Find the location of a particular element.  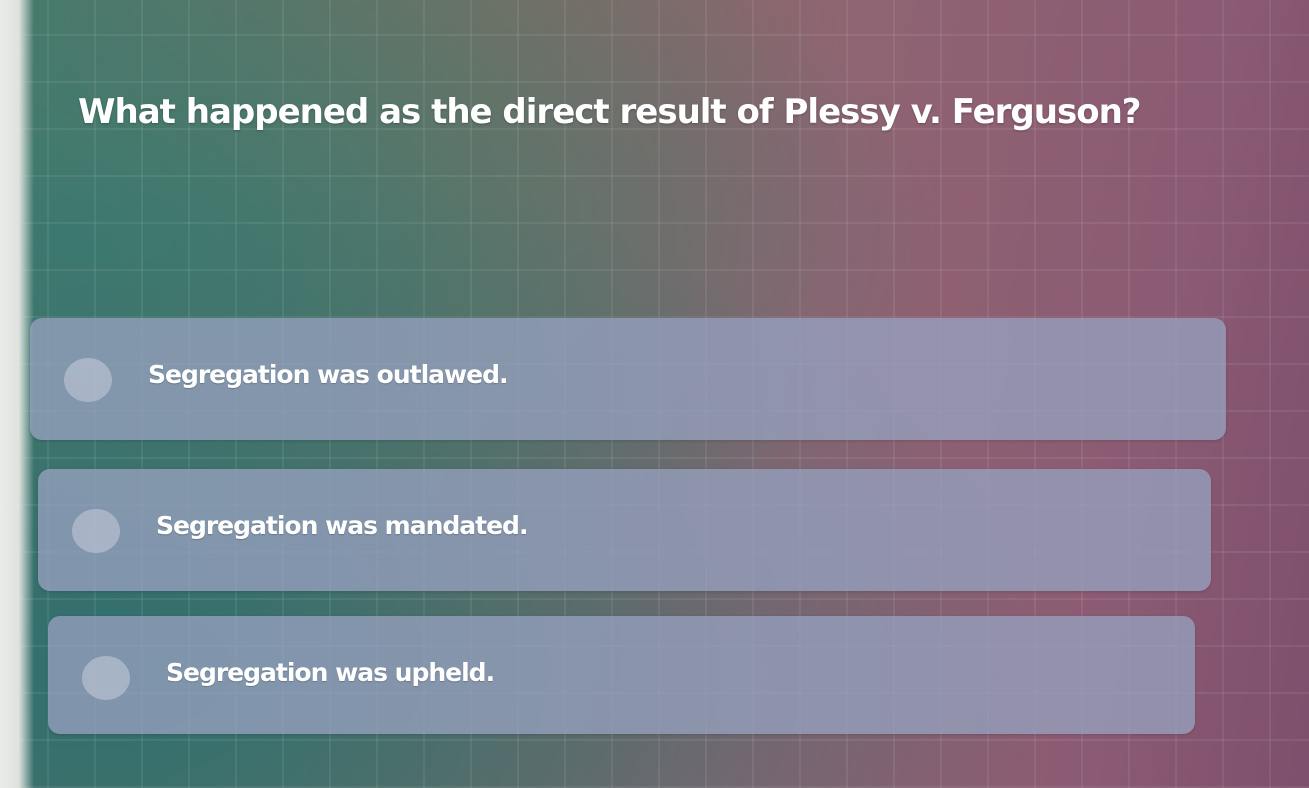

screen-edge is located at coordinates (17, 394).